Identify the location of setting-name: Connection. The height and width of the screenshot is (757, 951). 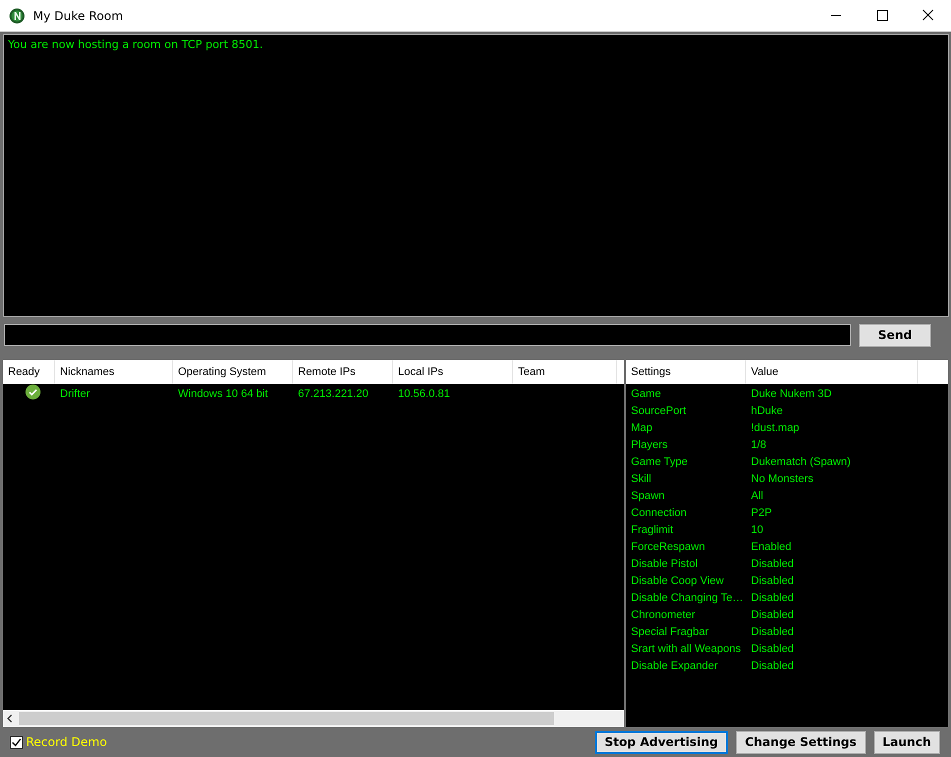
(659, 512).